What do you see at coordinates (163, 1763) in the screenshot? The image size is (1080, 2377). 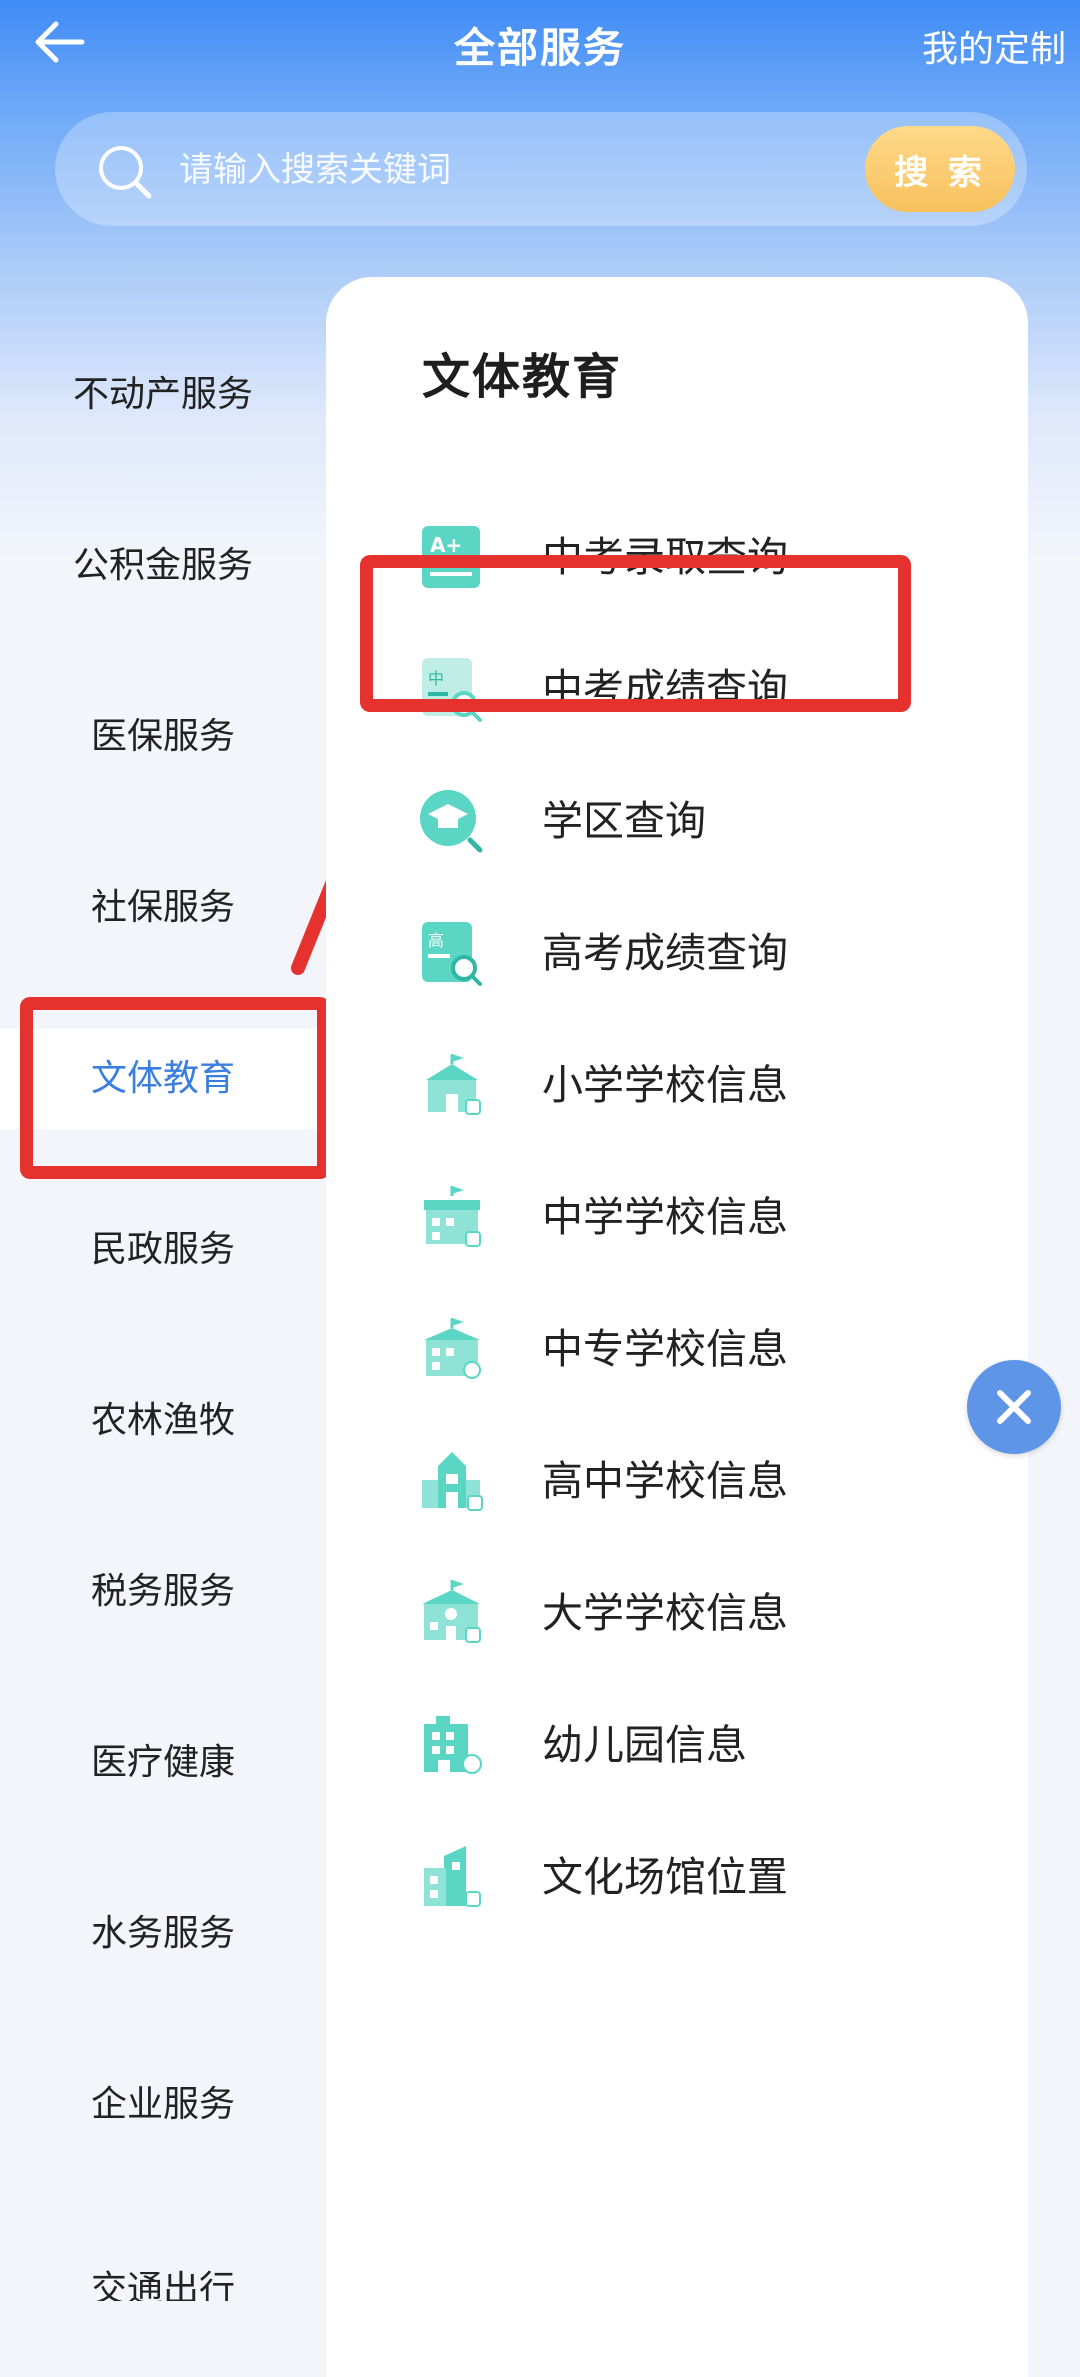 I see `sidebar-item-healthcare: 医疗健康` at bounding box center [163, 1763].